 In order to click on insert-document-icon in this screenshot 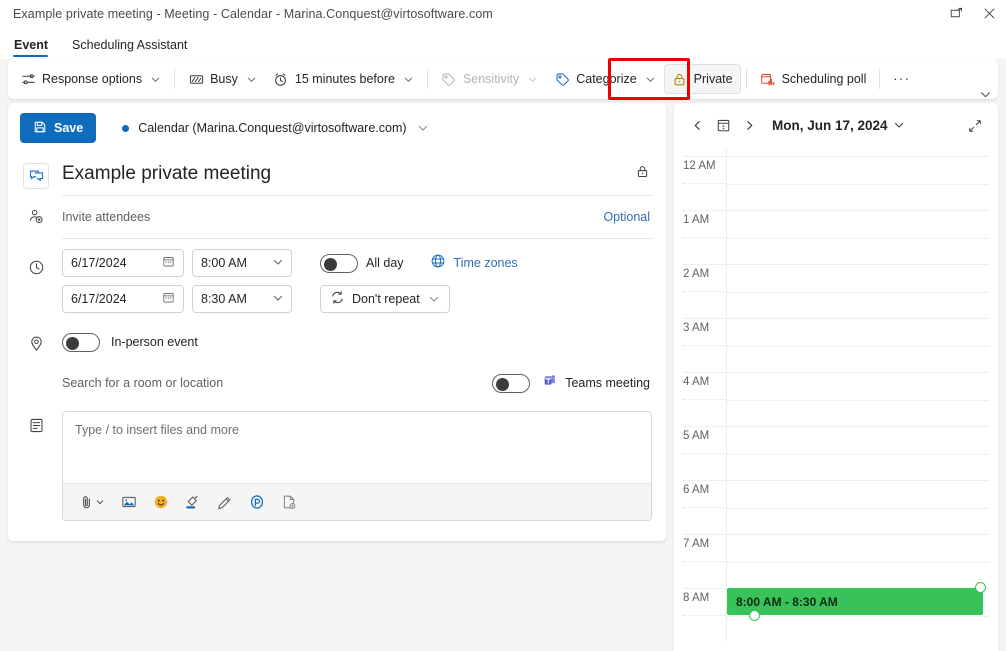, I will do `click(288, 502)`.